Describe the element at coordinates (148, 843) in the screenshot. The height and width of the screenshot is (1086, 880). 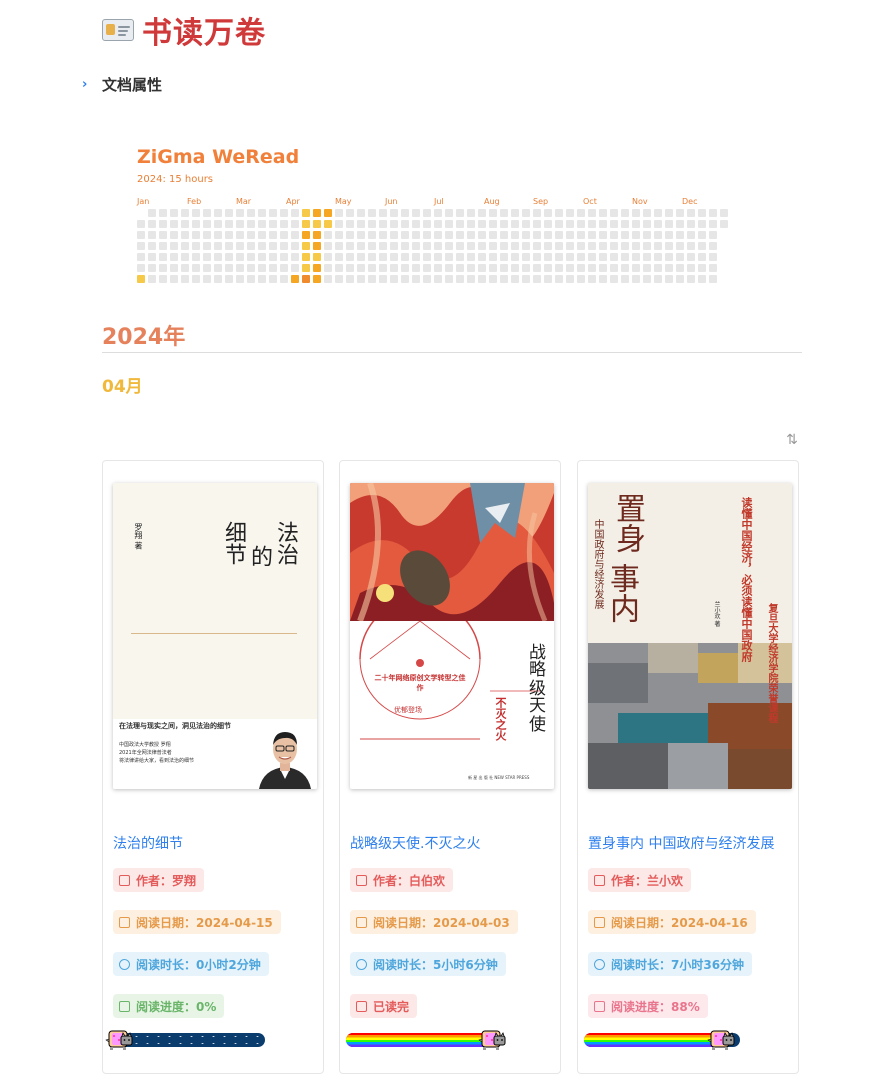
I see `book-title-link: 法治的细节` at that location.